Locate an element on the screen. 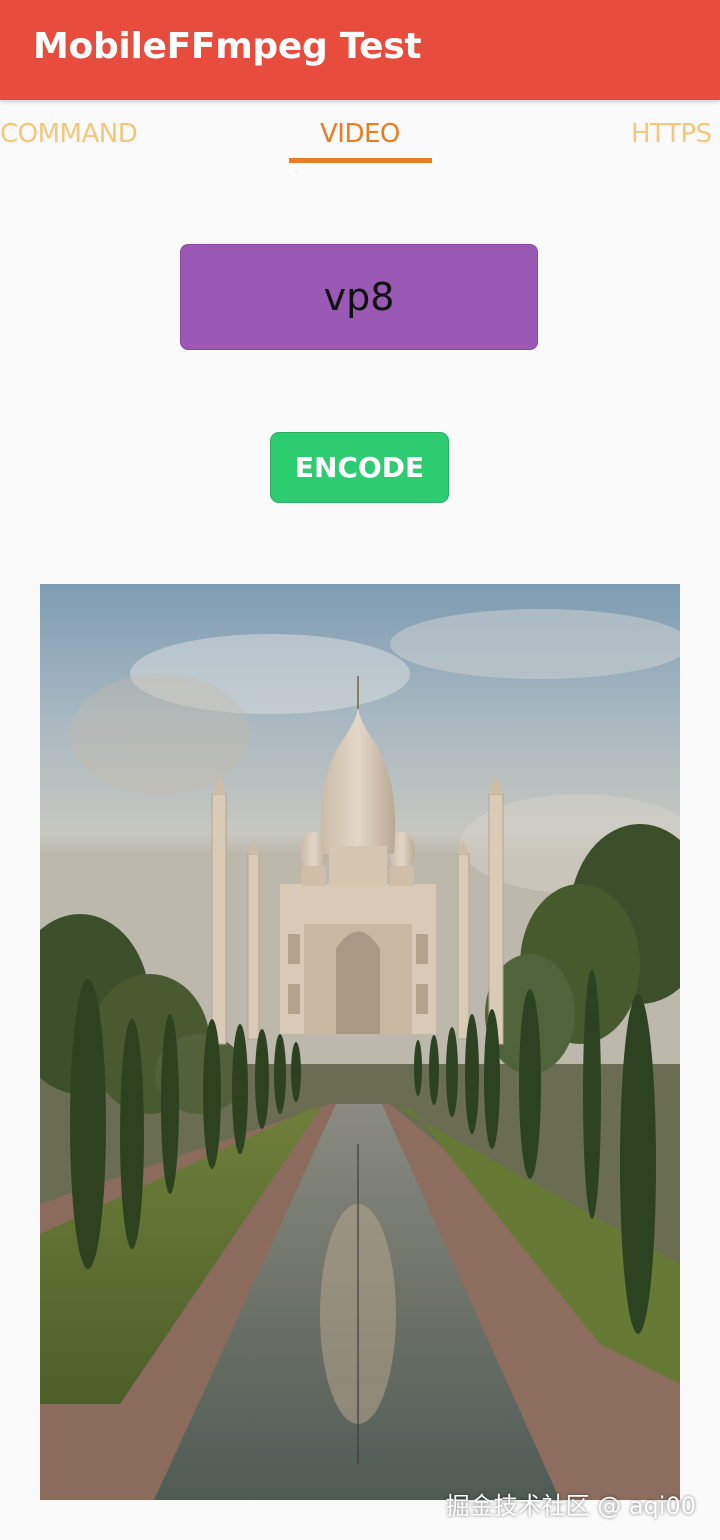  watermark-text: 掘金技术社区 @ aqi00 is located at coordinates (570, 1506).